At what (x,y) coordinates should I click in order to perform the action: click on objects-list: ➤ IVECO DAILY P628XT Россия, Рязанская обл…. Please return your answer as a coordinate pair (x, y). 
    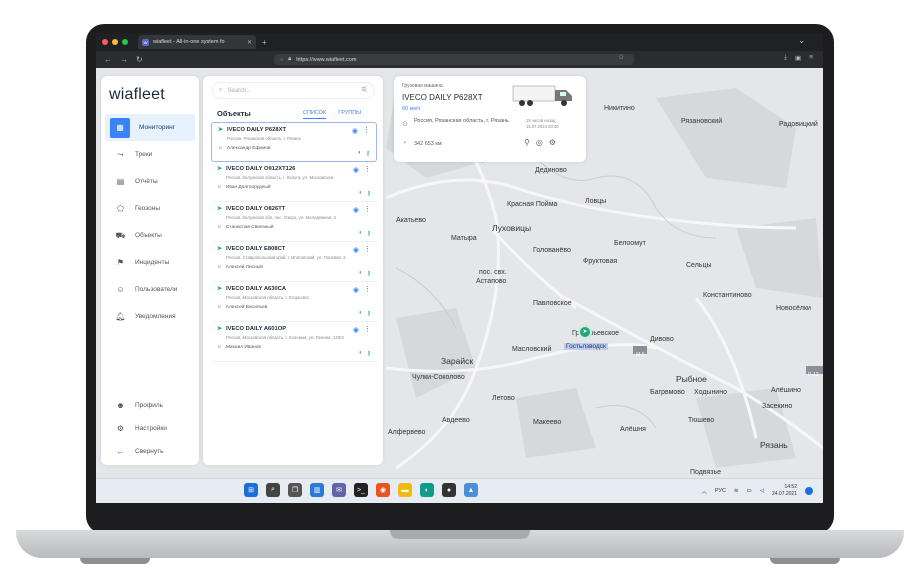
    Looking at the image, I should click on (294, 242).